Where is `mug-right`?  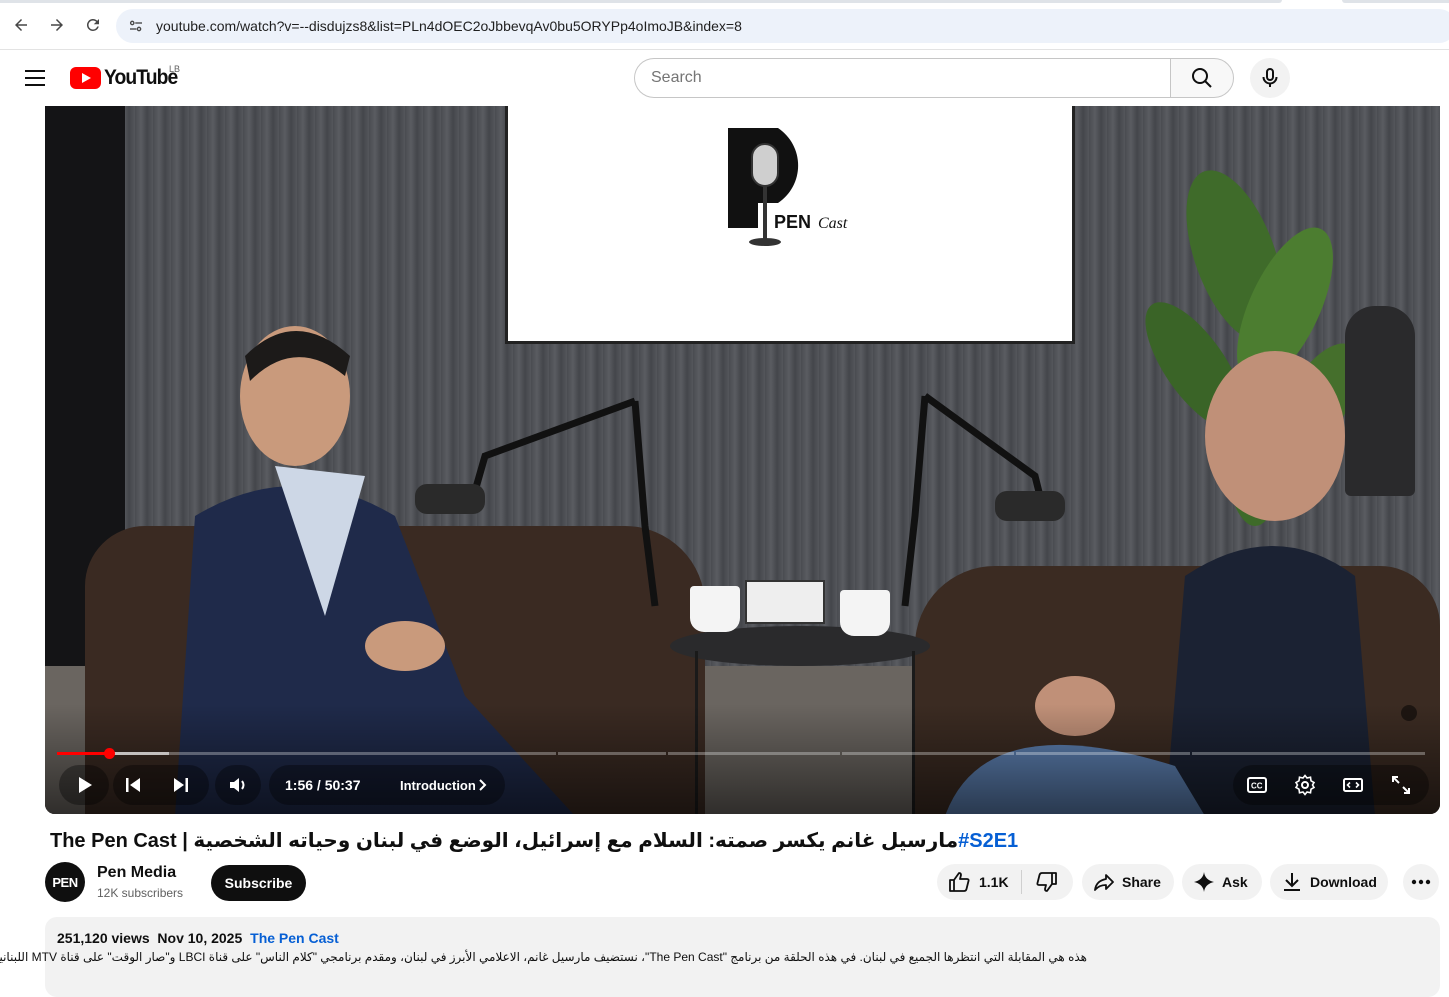
mug-right is located at coordinates (865, 613).